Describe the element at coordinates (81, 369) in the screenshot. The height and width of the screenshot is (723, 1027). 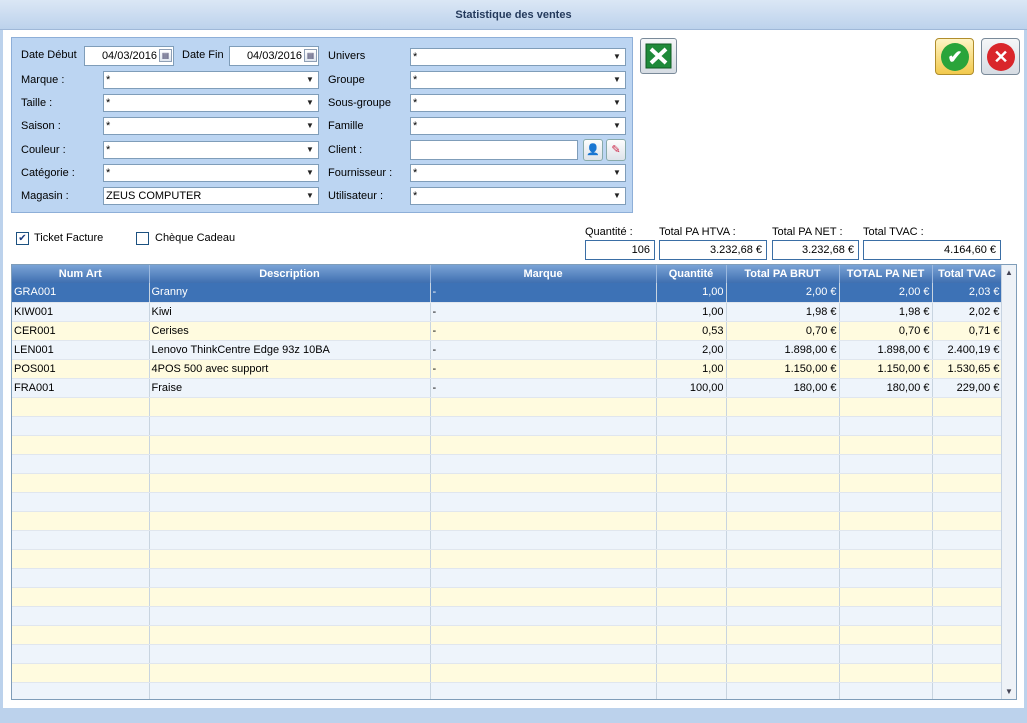
I see `table-cell: POS001` at that location.